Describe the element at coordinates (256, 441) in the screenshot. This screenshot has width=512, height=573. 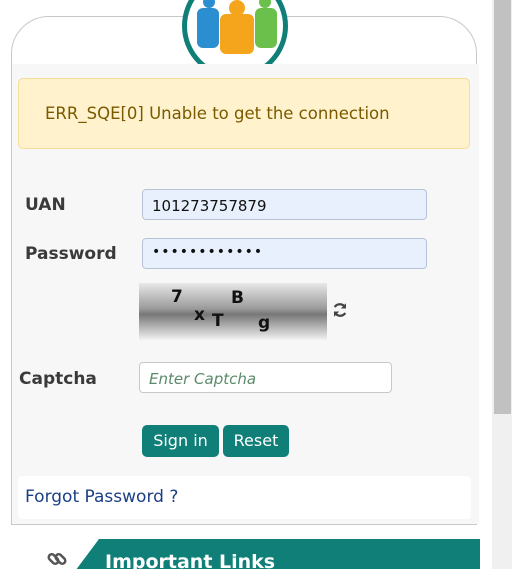
I see `reset-button: Reset` at that location.